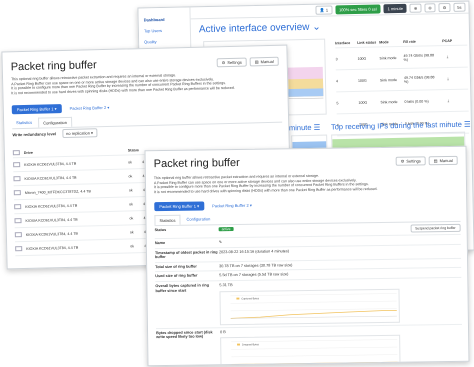 This screenshot has width=474, height=367. Describe the element at coordinates (401, 58) in the screenshot. I see `table-row: 3 100G Sink mode 49.74 Gbit/s (98.88 %) ⤓` at that location.